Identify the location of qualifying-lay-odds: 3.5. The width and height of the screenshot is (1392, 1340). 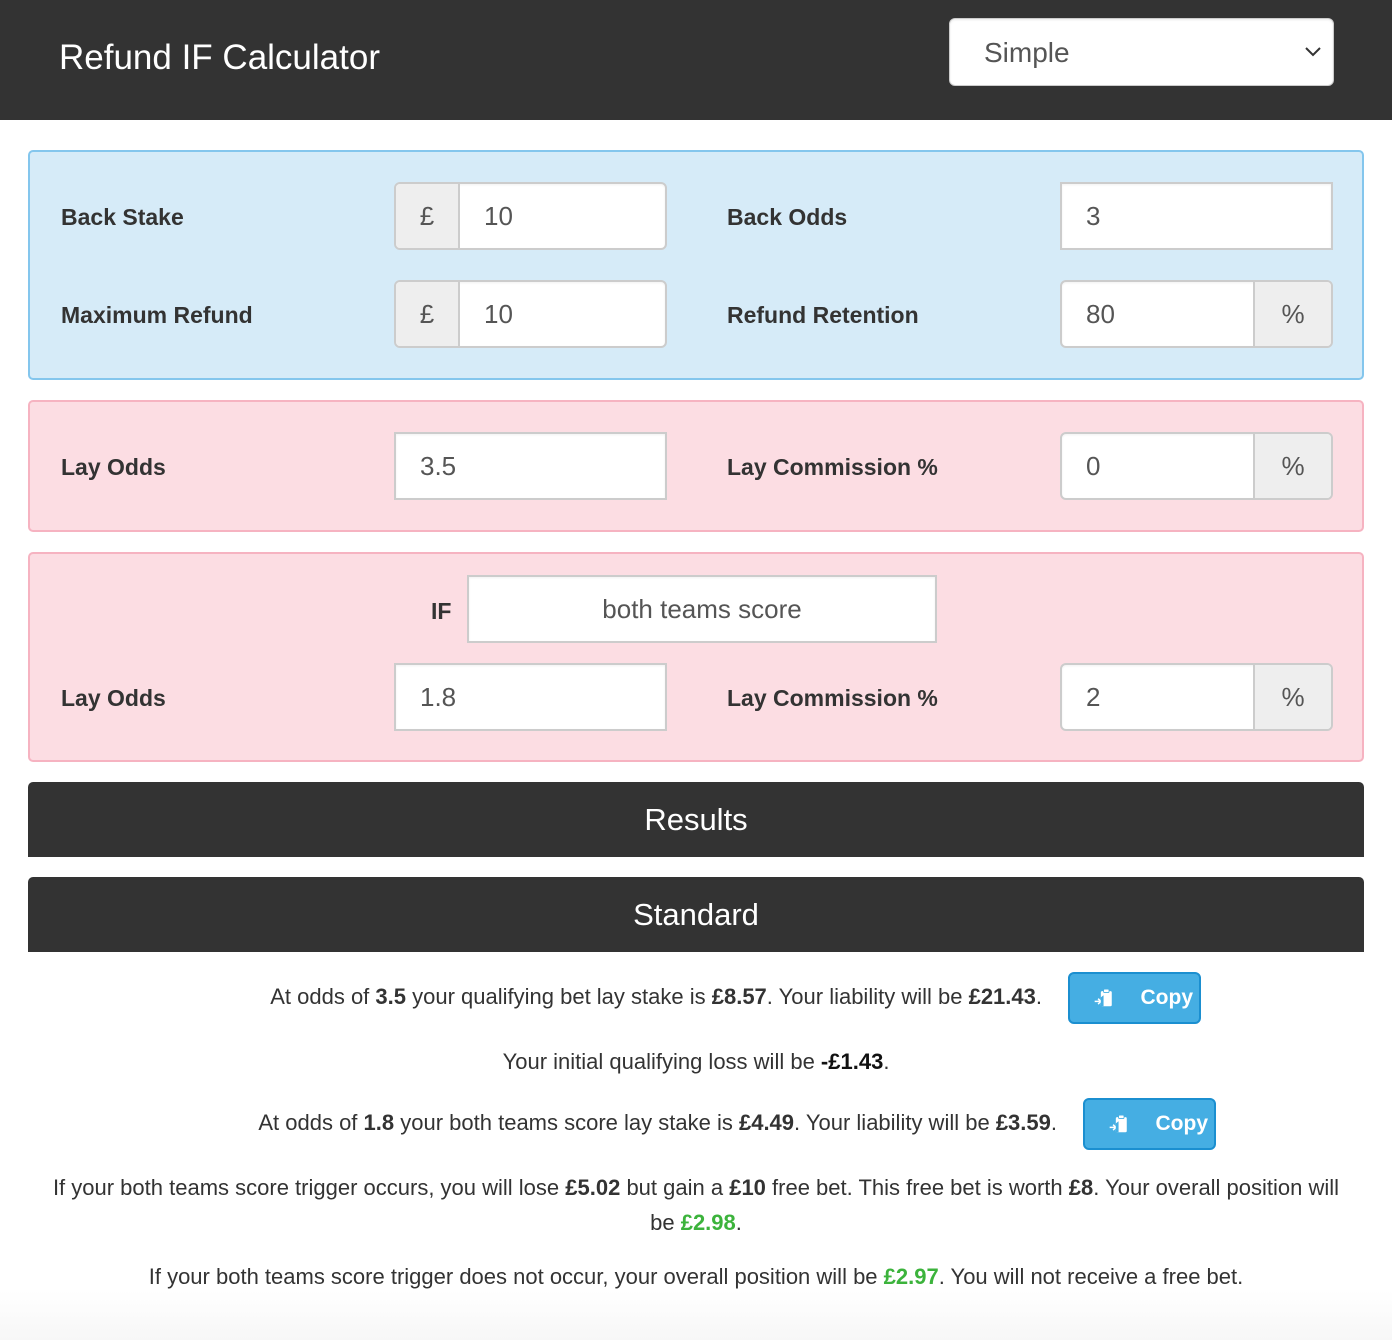
(391, 996).